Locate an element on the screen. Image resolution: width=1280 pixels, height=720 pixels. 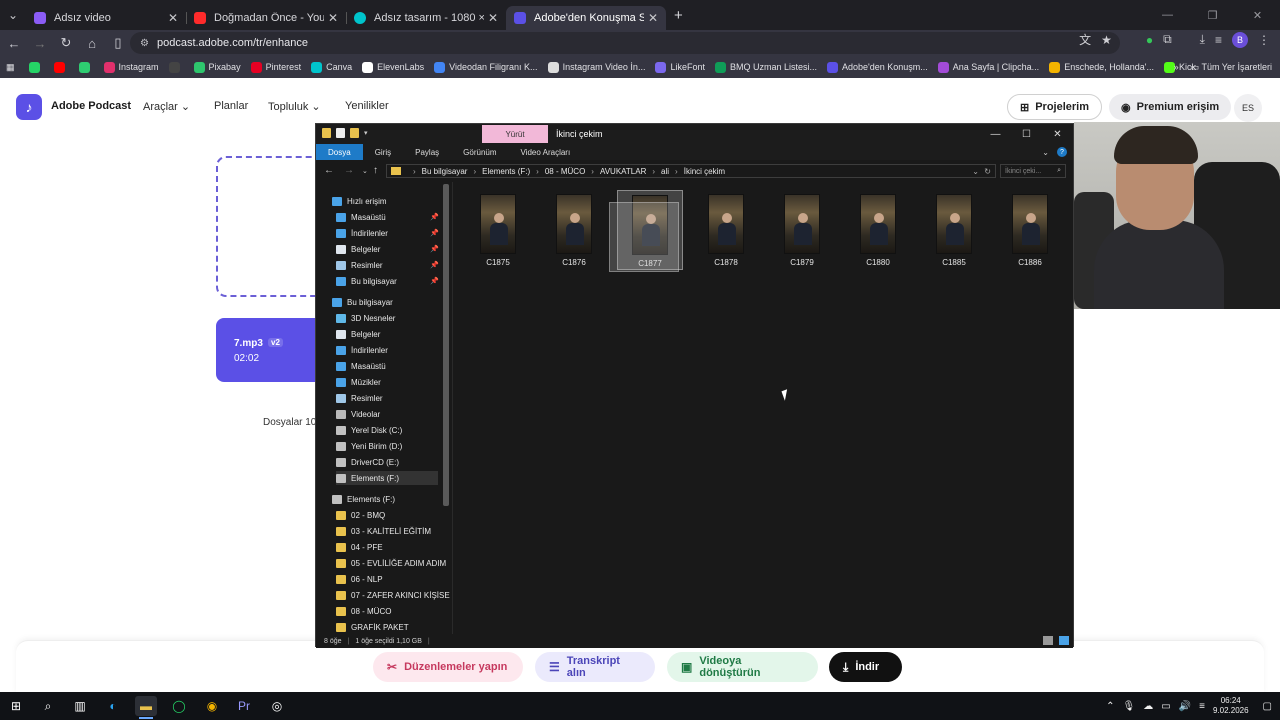
profile-avatar: B is located at coordinates (1240, 39).